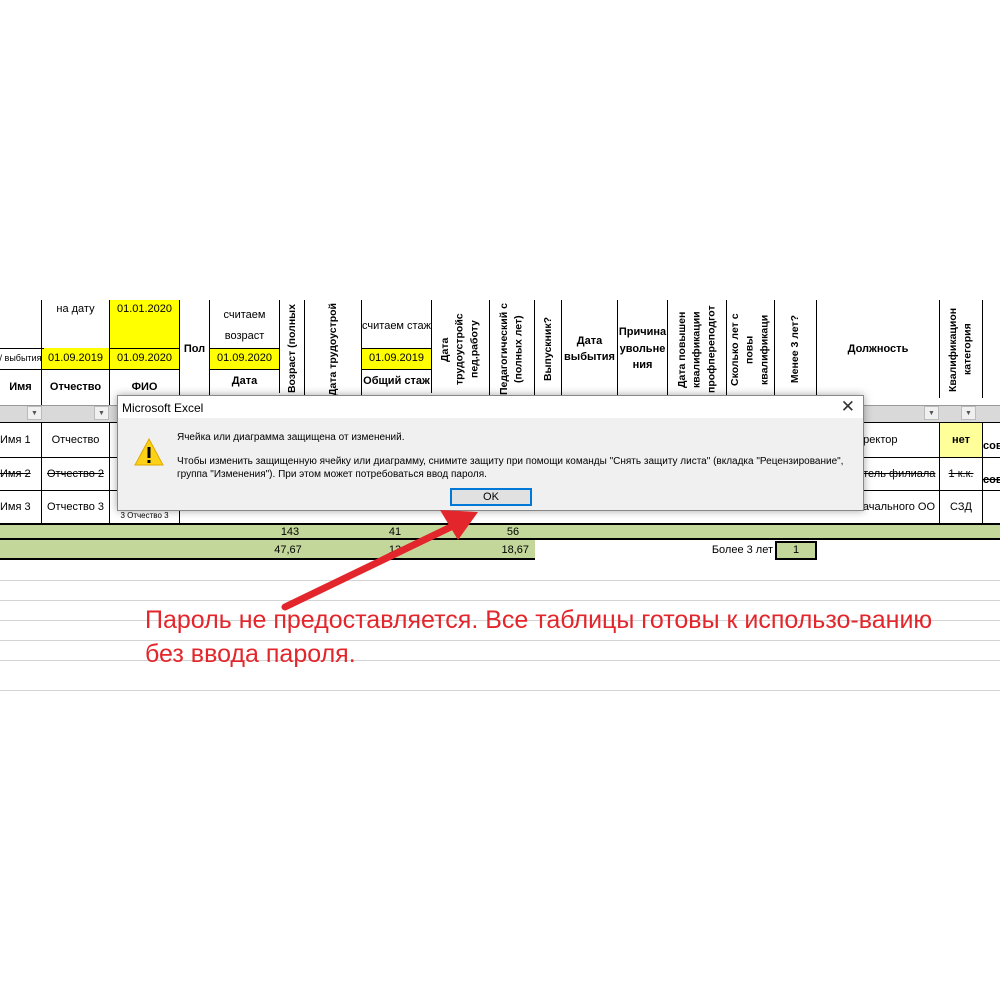 This screenshot has width=1000, height=1000. What do you see at coordinates (379, 560) in the screenshot?
I see `red-arrow-icon` at bounding box center [379, 560].